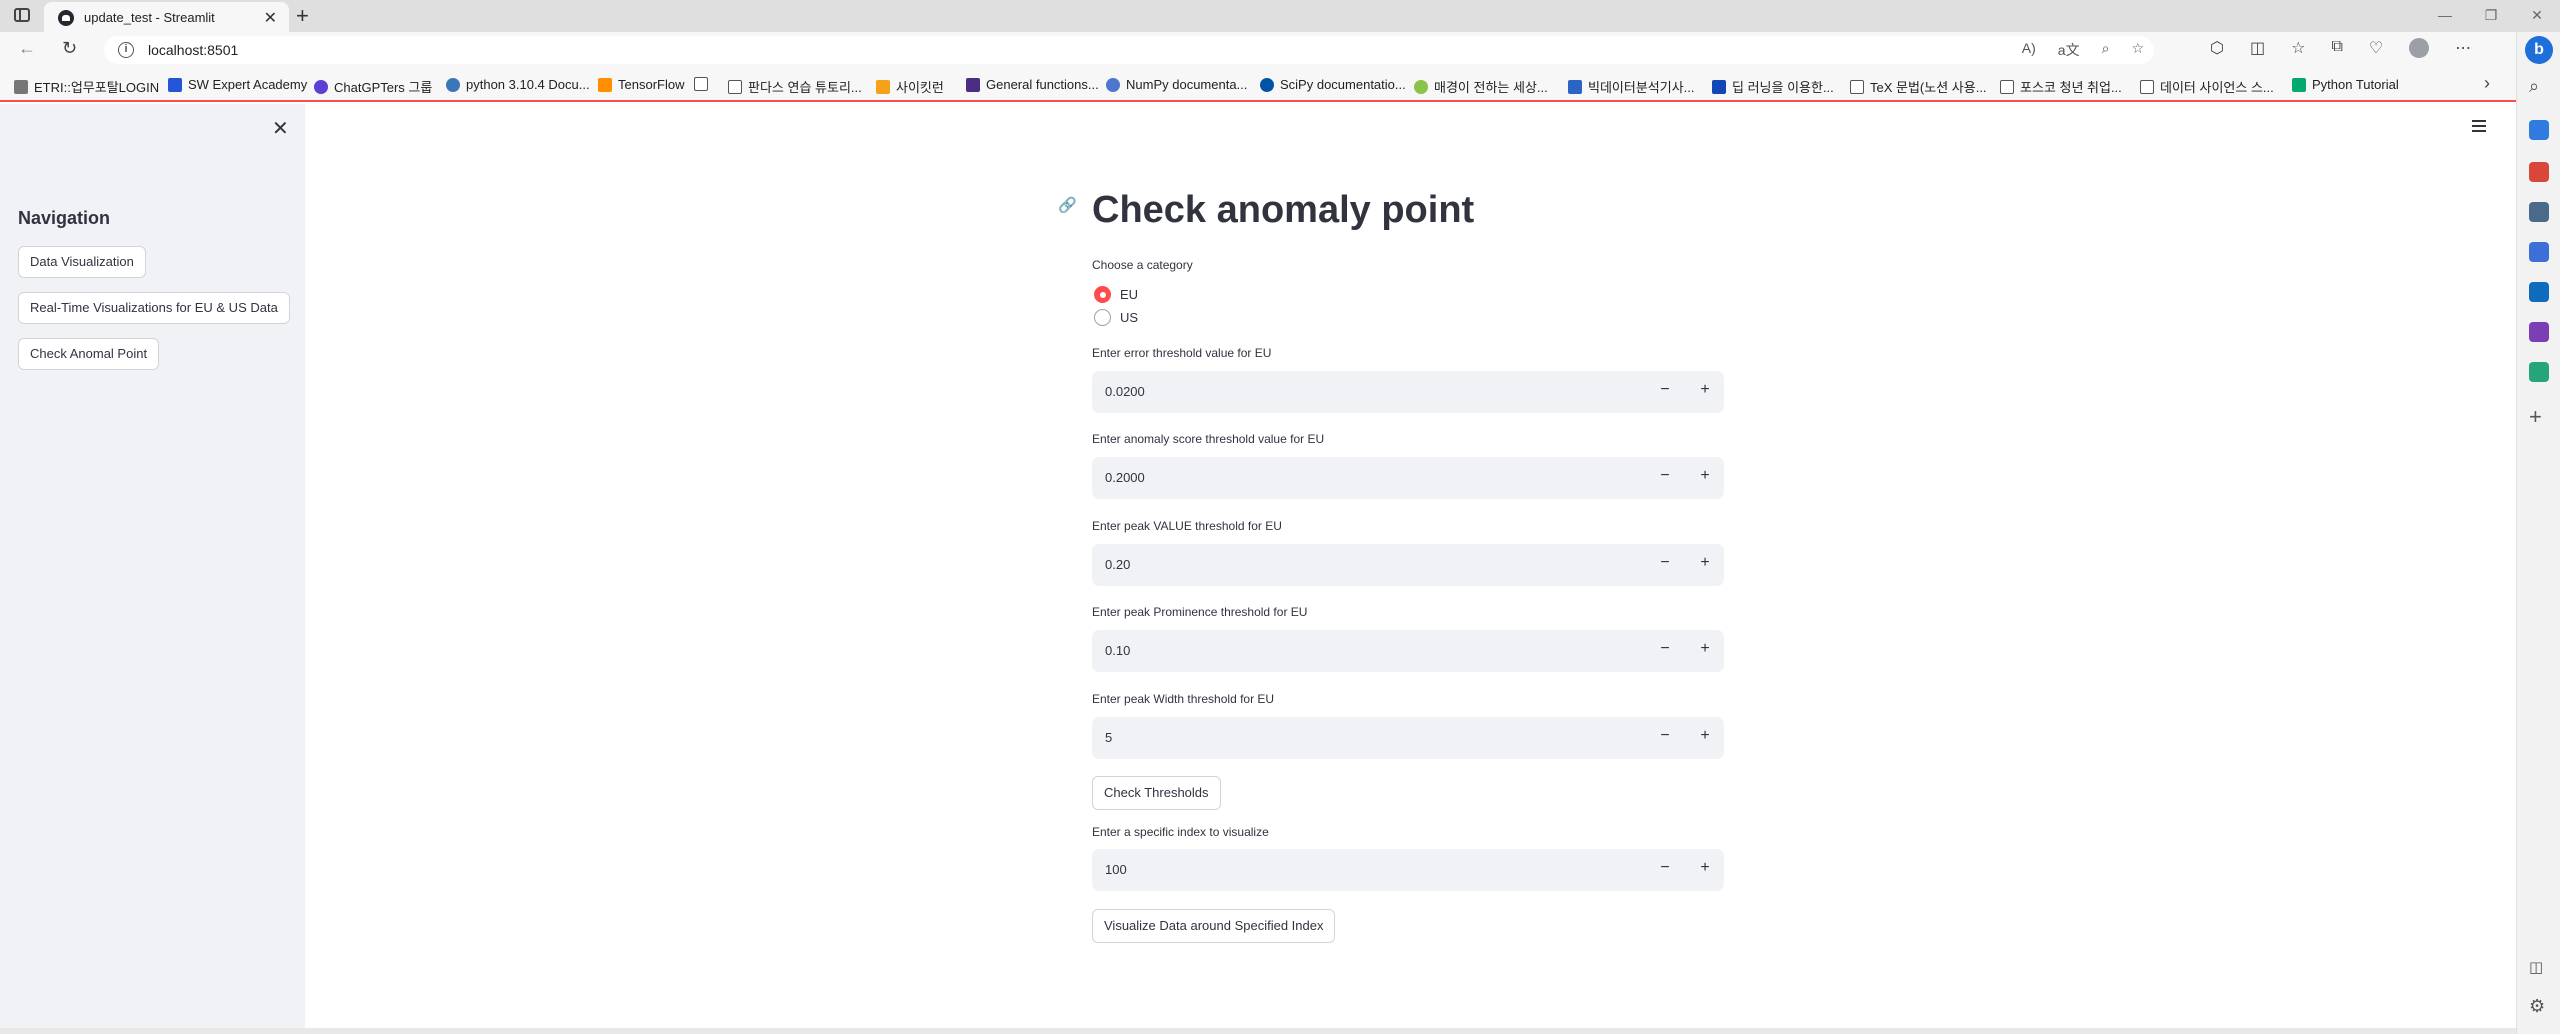 The height and width of the screenshot is (1034, 2560). What do you see at coordinates (383, 87) in the screenshot?
I see `bookmark-label: ChatGPTers 그룹` at bounding box center [383, 87].